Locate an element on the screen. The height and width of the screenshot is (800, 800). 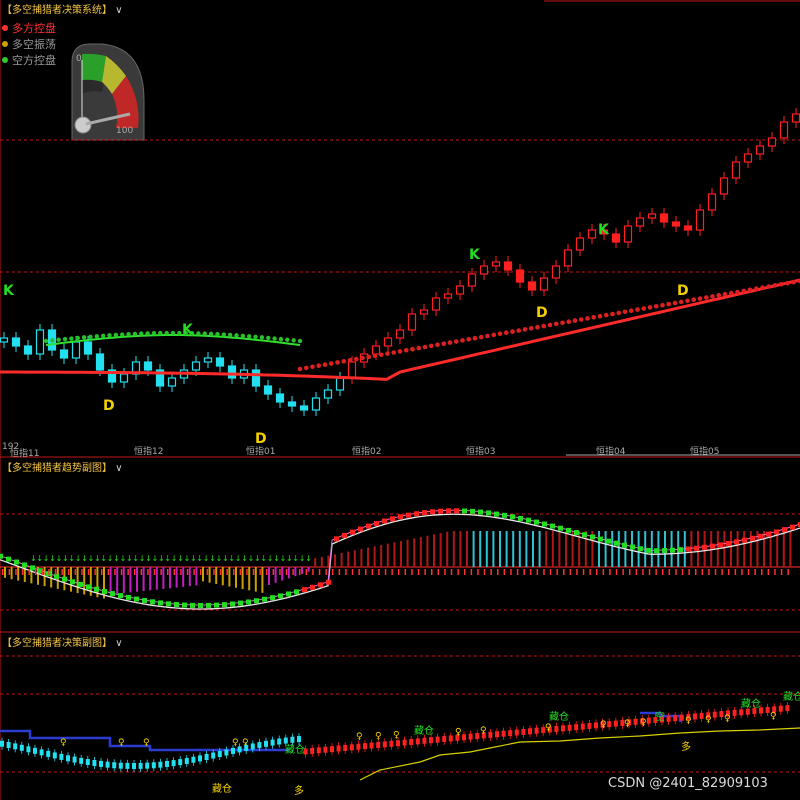
decision-panel-title: 【多空捕猎者决策副图】 ∨ is located at coordinates (62, 641).